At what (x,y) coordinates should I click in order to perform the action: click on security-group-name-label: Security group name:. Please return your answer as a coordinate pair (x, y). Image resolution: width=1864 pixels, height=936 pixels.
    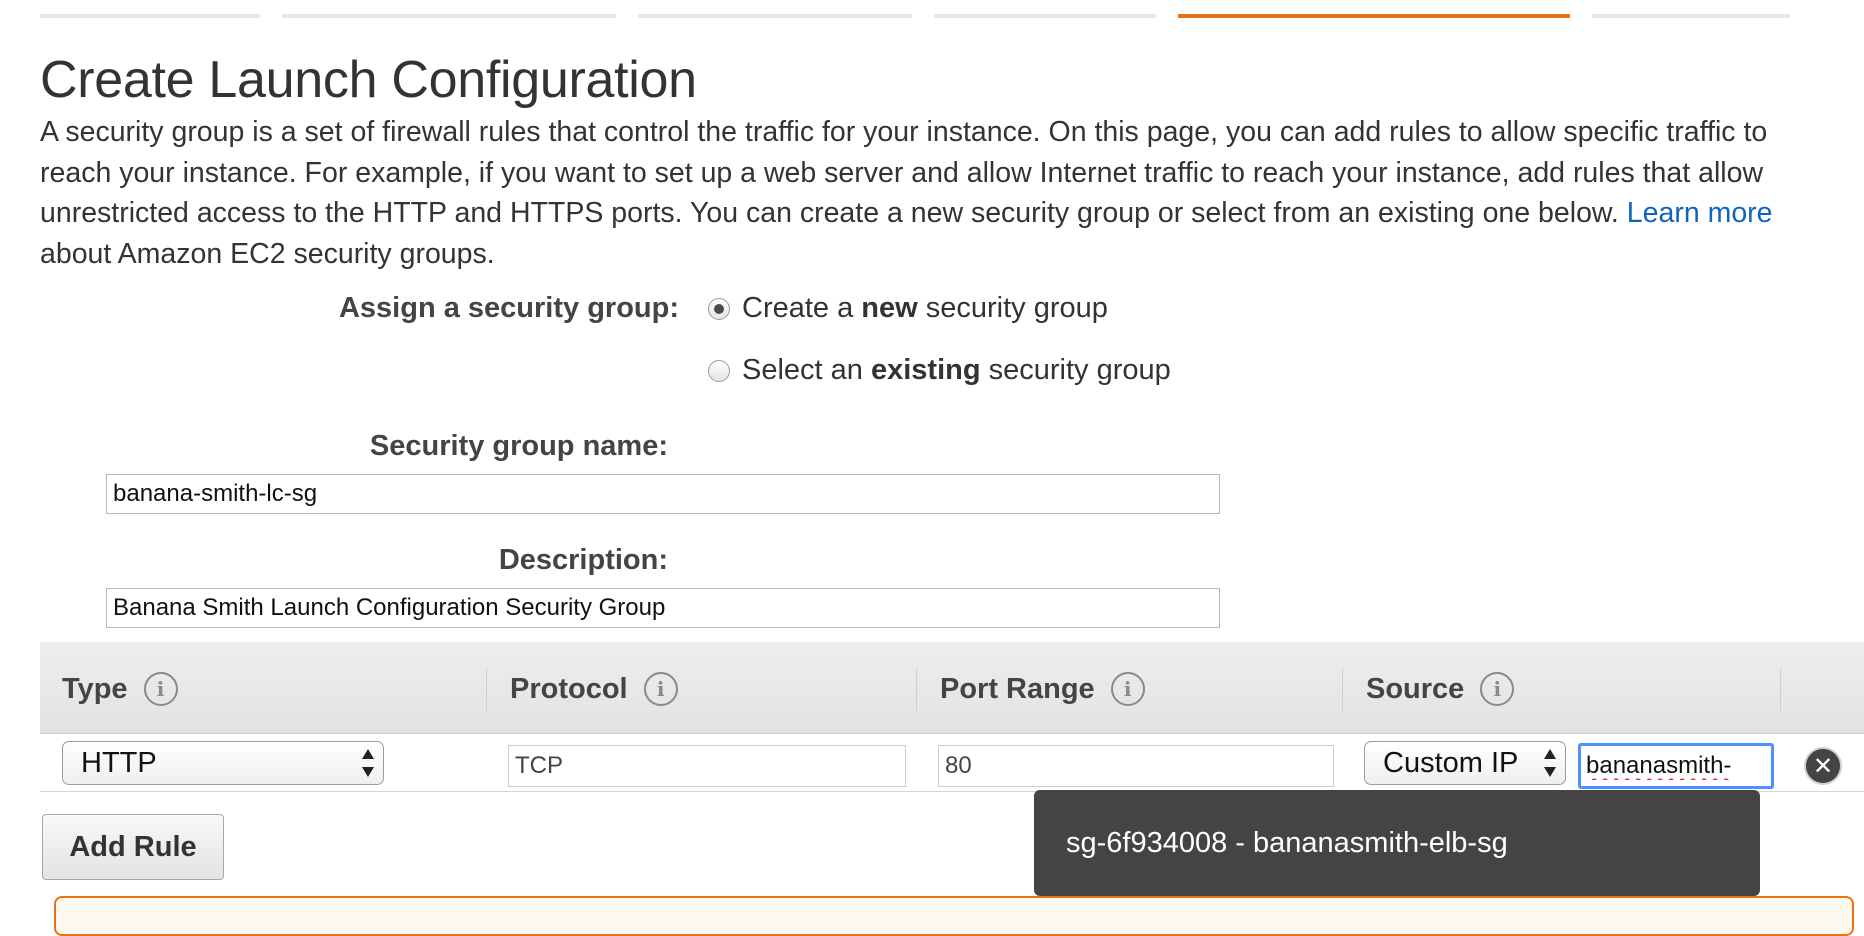
    Looking at the image, I should click on (518, 446).